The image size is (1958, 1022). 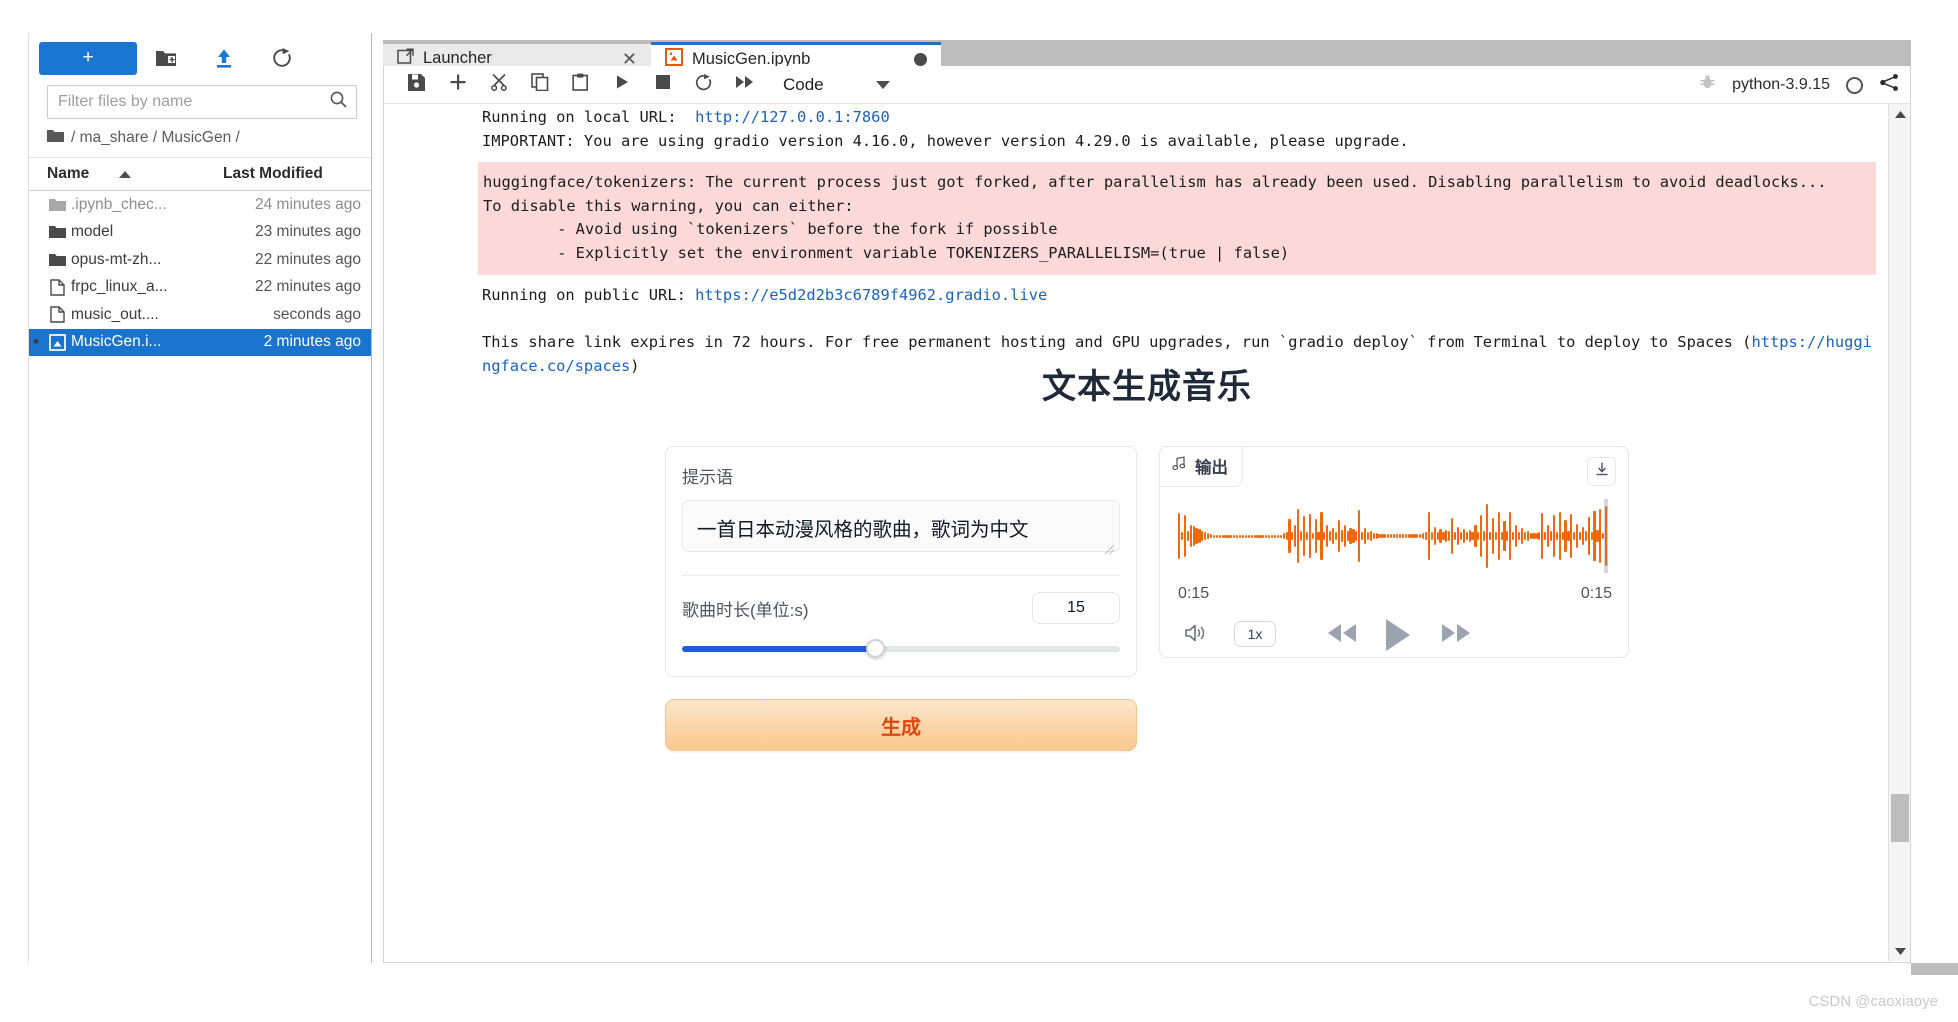 I want to click on save-icon, so click(x=416, y=84).